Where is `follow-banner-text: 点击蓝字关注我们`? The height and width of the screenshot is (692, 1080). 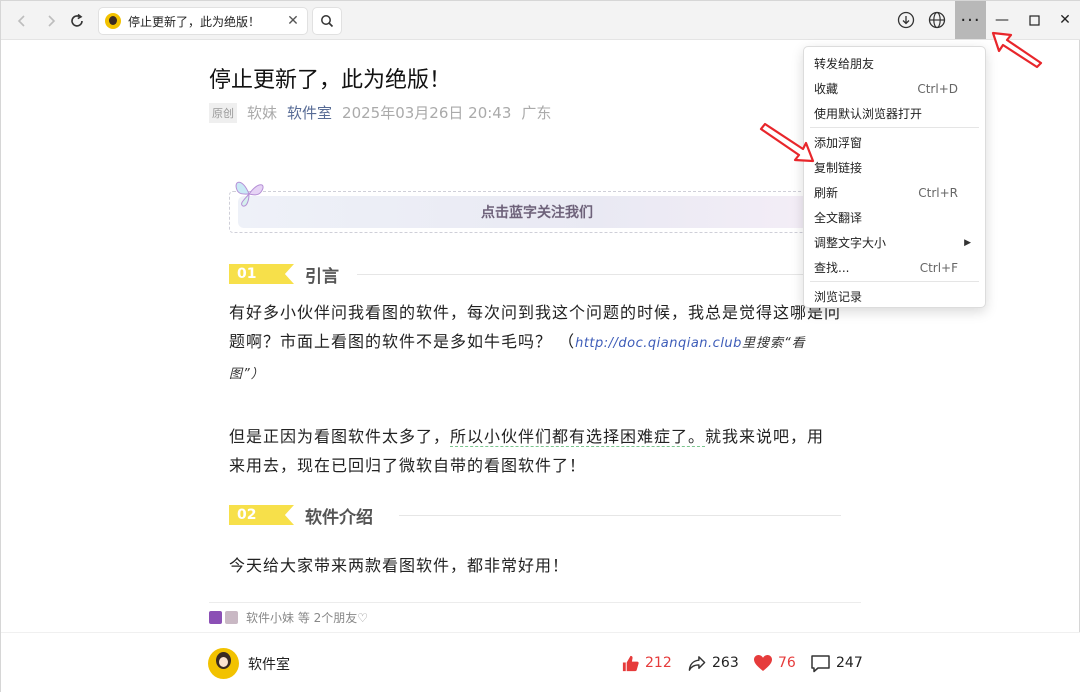
follow-banner-text: 点击蓝字关注我们 is located at coordinates (537, 212).